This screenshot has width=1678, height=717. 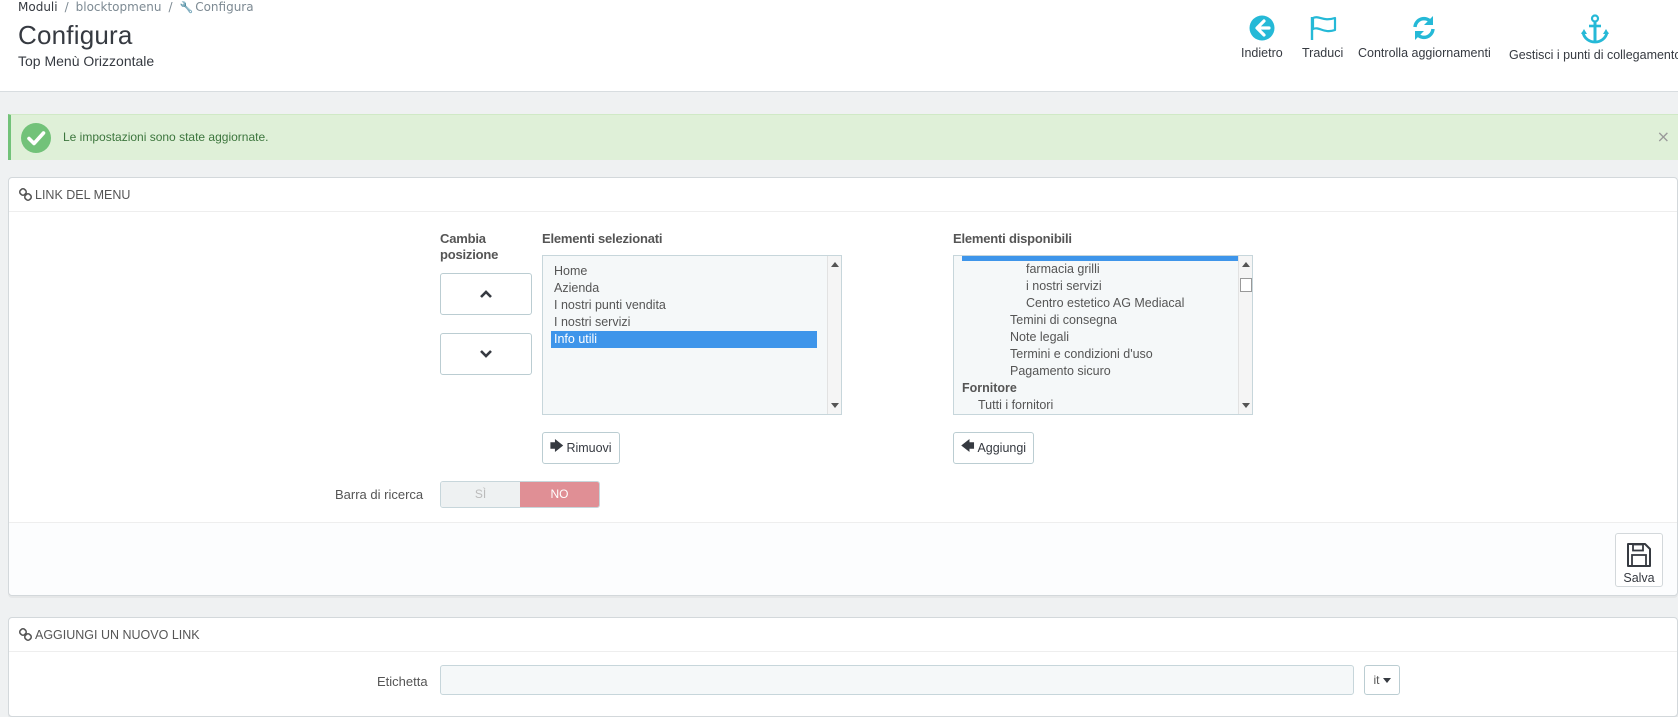 I want to click on panel-heading: LINK DEL MENU, so click(x=843, y=195).